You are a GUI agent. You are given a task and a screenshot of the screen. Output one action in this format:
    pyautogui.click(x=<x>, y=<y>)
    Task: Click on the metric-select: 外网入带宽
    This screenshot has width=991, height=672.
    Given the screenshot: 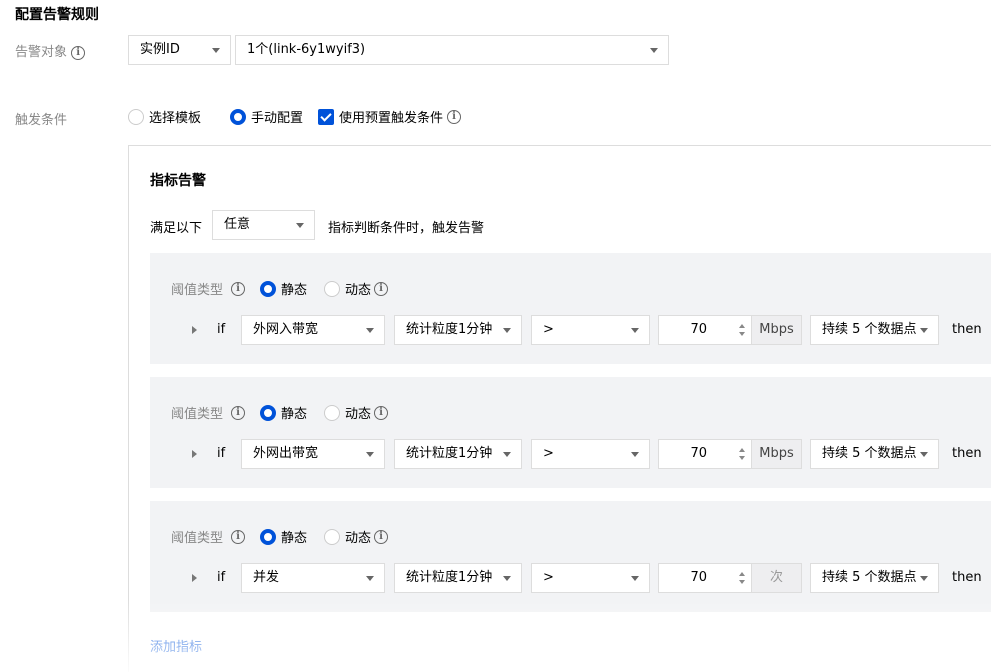 What is the action you would take?
    pyautogui.click(x=313, y=330)
    